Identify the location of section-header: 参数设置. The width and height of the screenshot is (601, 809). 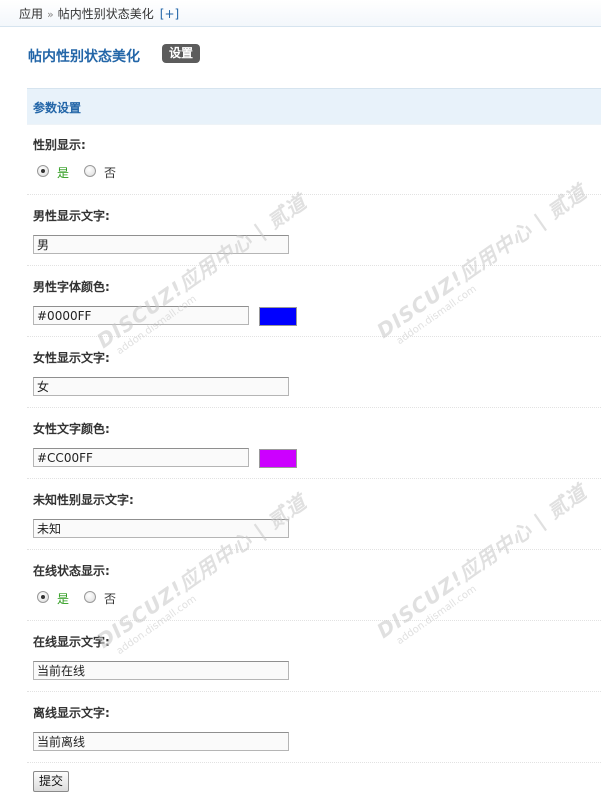
(314, 106).